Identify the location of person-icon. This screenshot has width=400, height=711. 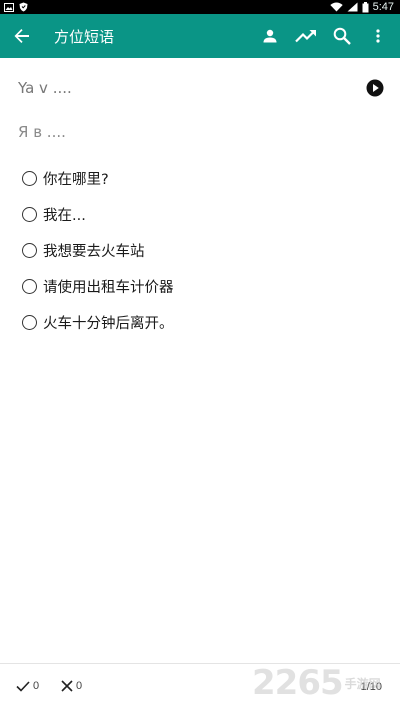
(270, 36).